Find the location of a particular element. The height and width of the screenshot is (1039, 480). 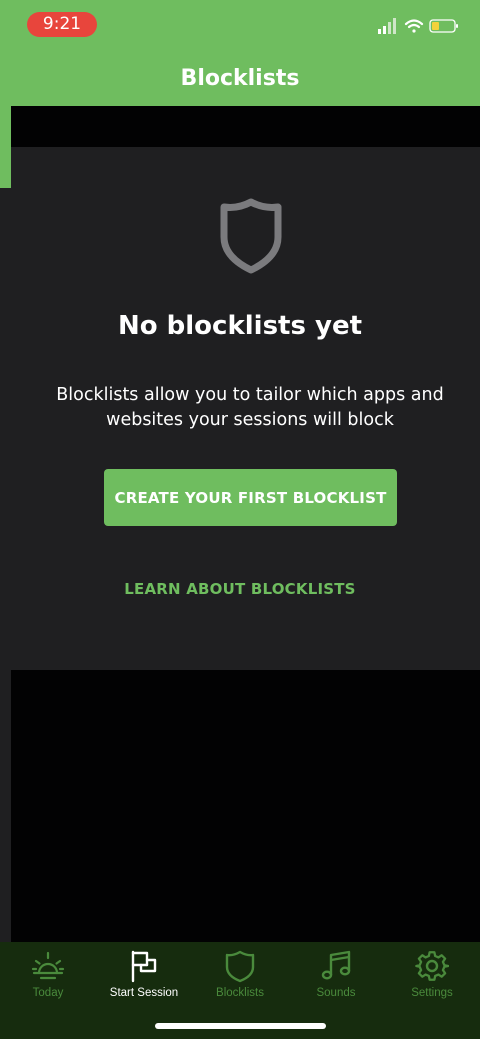

status-bar: 9:21 is located at coordinates (240, 24).